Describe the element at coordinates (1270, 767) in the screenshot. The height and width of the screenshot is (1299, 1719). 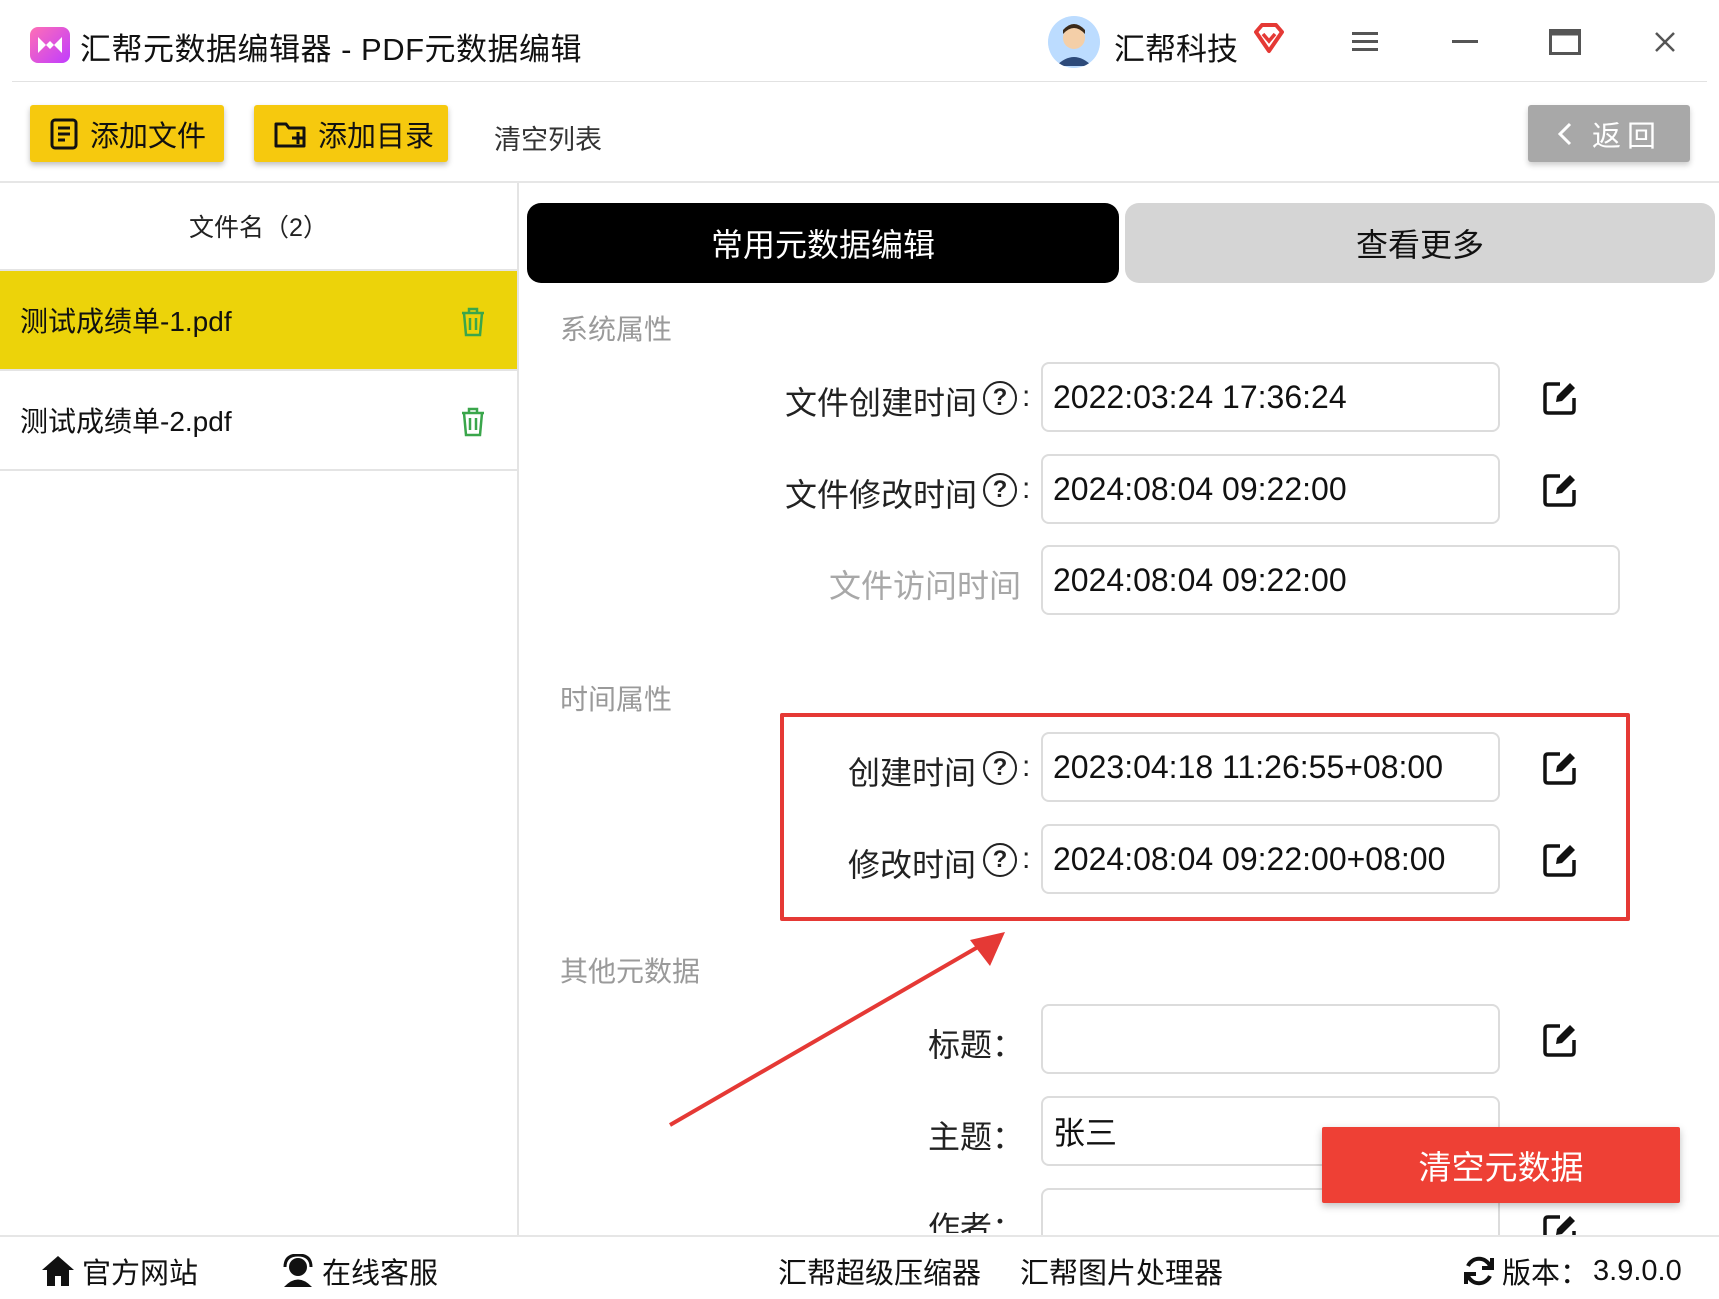
I see `created-time-field: 2023:04:18 11:26:55+08:00` at that location.